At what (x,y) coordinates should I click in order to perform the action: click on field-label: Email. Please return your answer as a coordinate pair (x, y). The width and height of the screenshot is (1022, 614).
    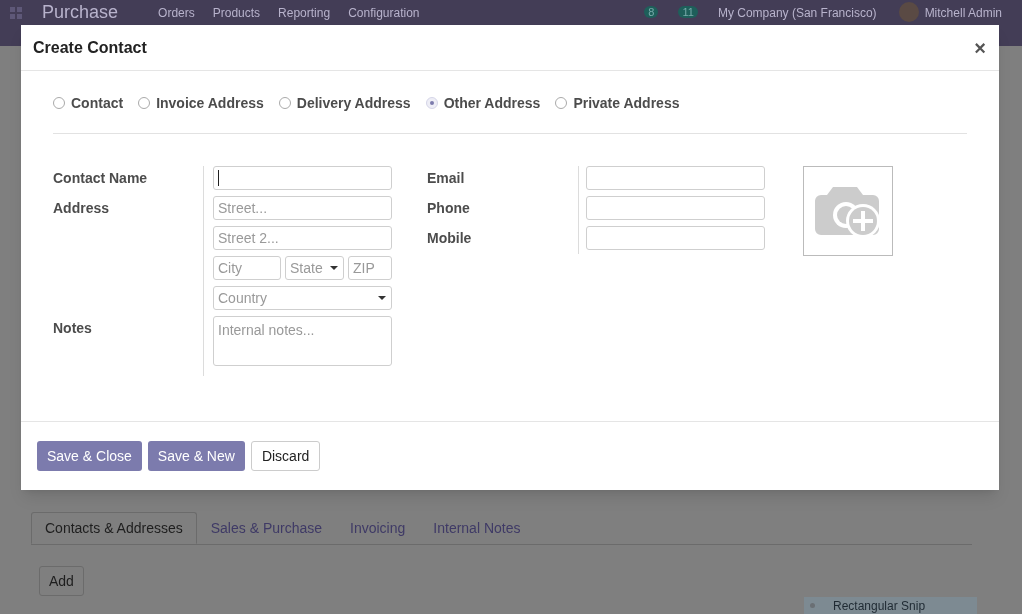
    Looking at the image, I should click on (446, 178).